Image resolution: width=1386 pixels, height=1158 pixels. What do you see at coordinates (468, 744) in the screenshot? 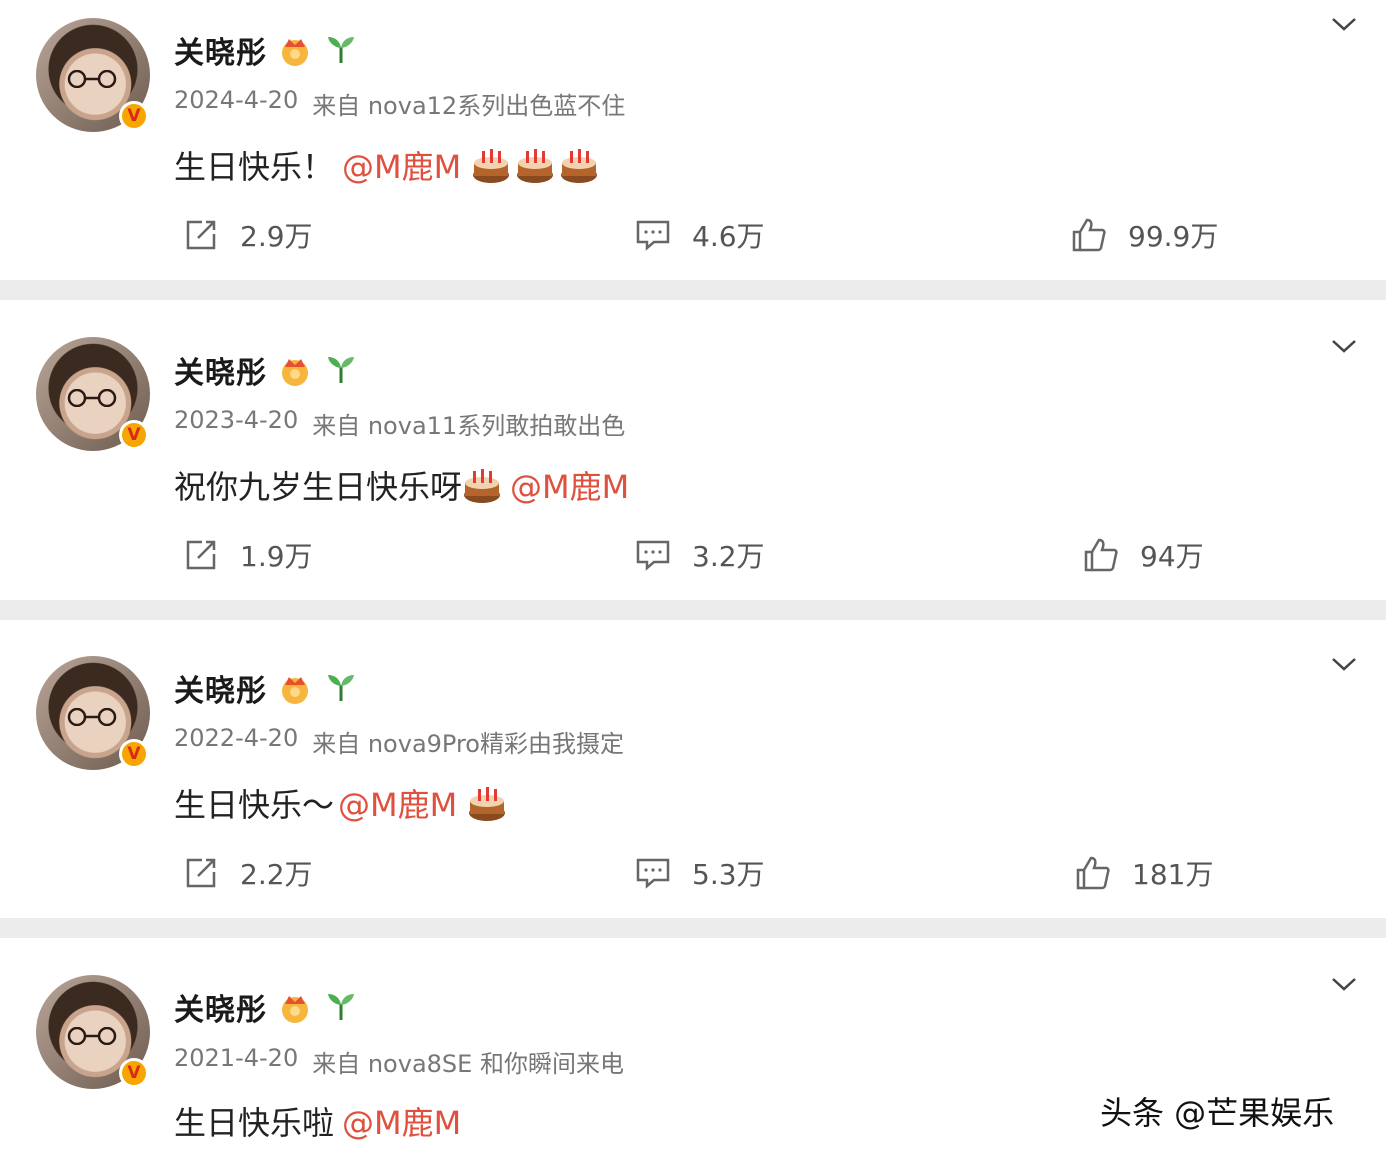
I see `post-source: 来自 nova9Pro精彩由我摄定` at bounding box center [468, 744].